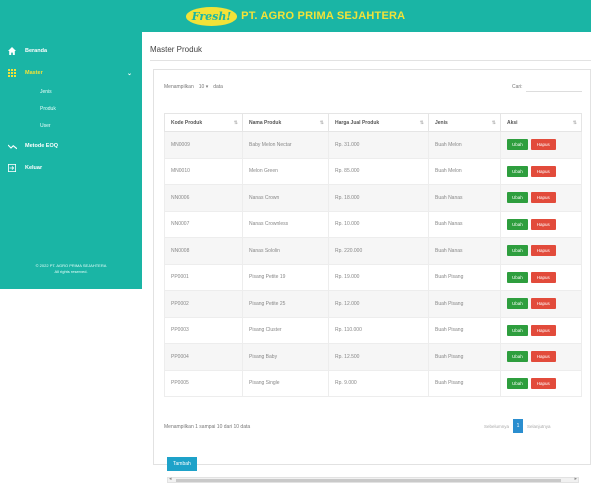 The height and width of the screenshot is (483, 591). Describe the element at coordinates (378, 122) in the screenshot. I see `column-header-harga: Harga Jual Produk ⇅` at that location.